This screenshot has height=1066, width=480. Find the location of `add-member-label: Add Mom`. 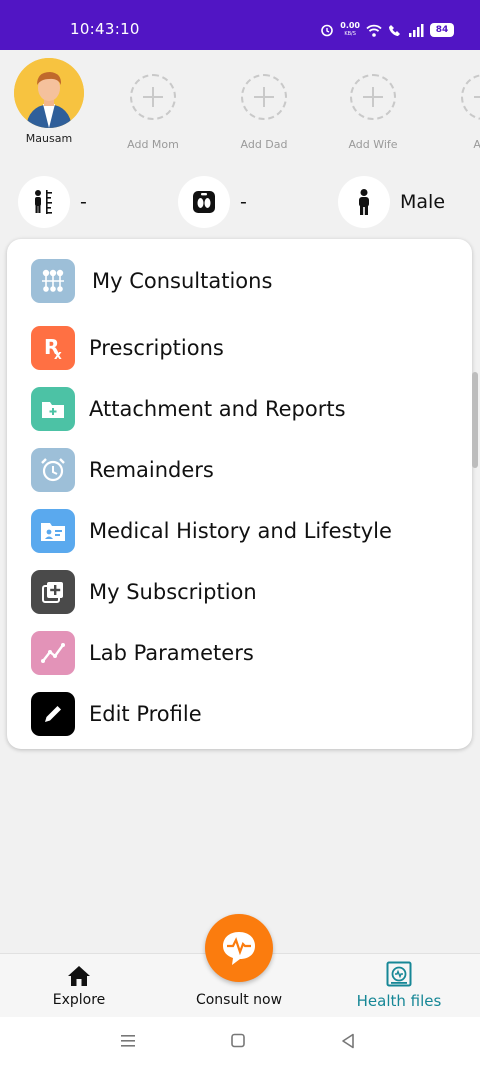

add-member-label: Add Mom is located at coordinates (153, 144).